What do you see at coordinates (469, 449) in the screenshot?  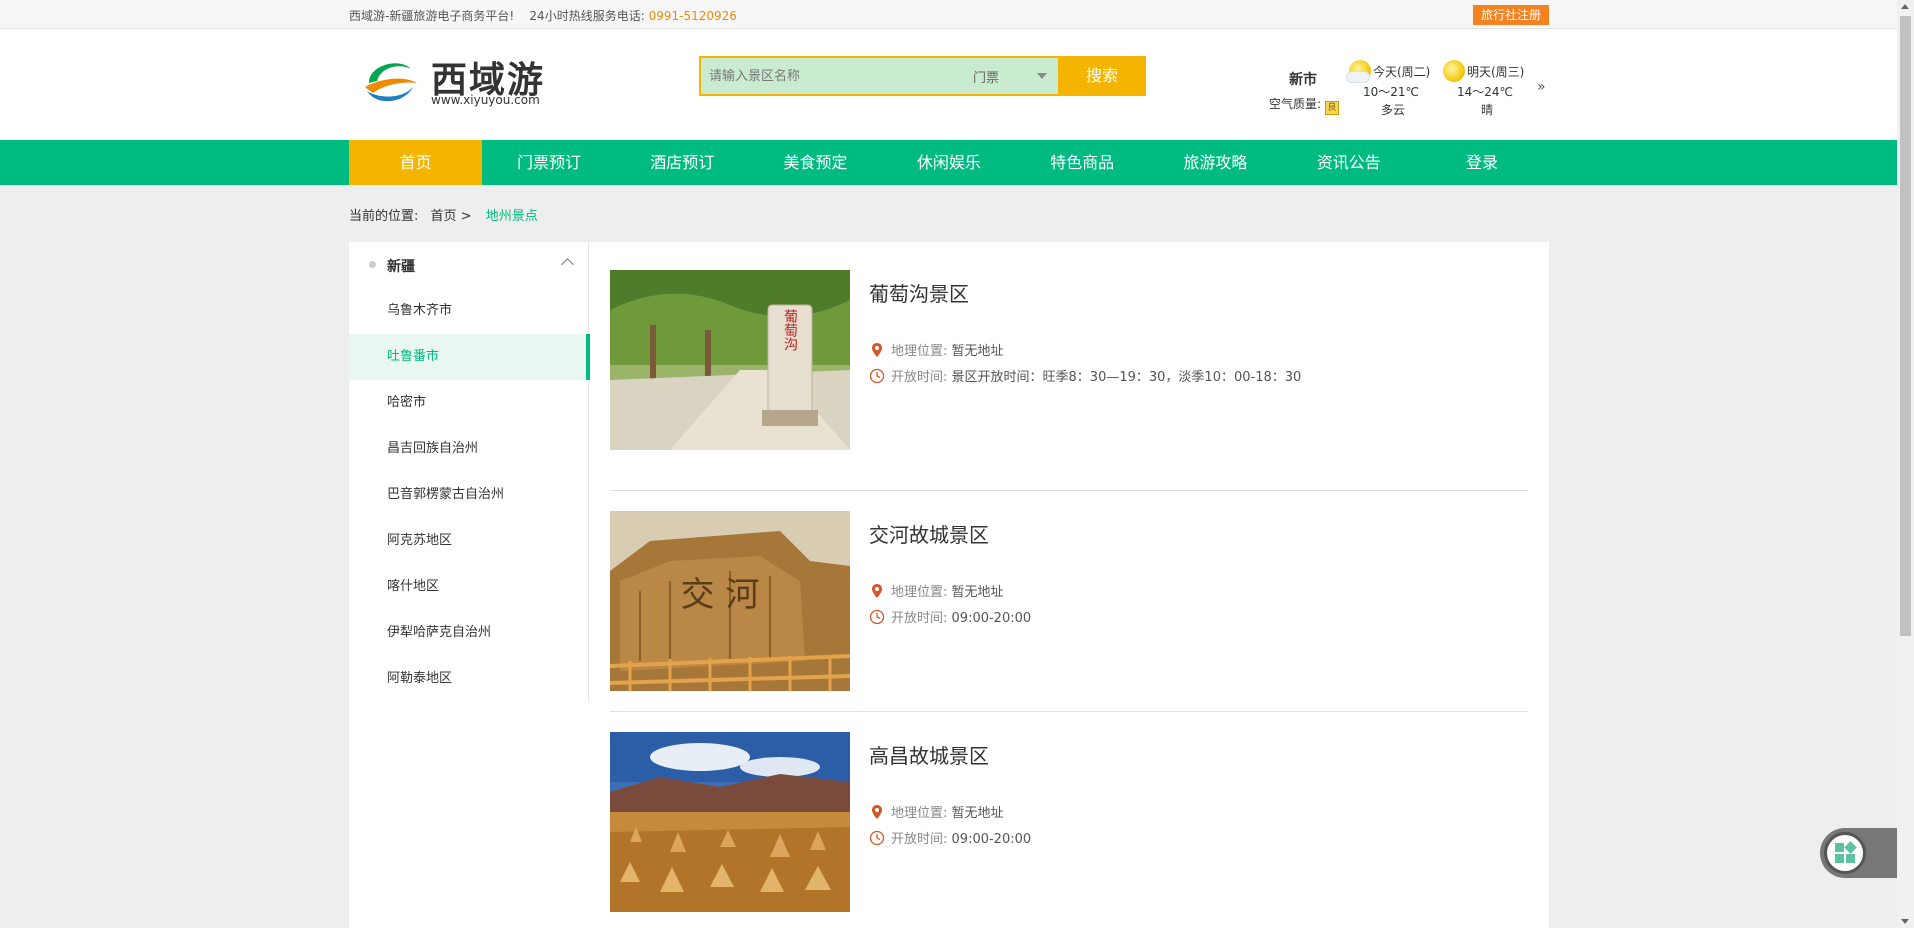 I see `sidebar-item-changji: 昌吉回族自治州` at bounding box center [469, 449].